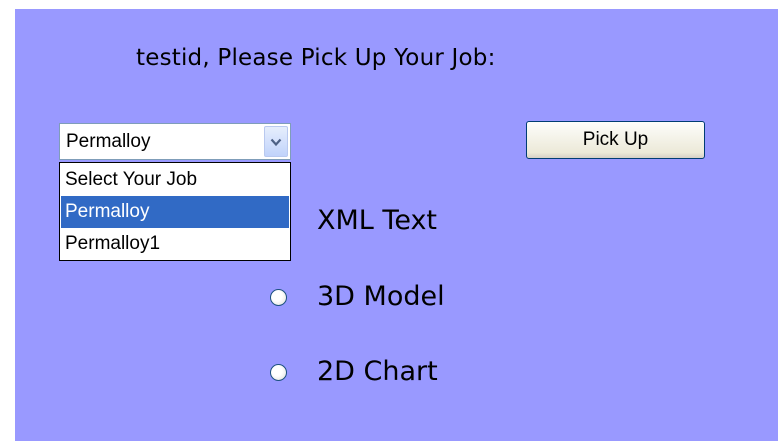 The height and width of the screenshot is (441, 778). Describe the element at coordinates (377, 371) in the screenshot. I see `radio-label: 2D Chart` at that location.